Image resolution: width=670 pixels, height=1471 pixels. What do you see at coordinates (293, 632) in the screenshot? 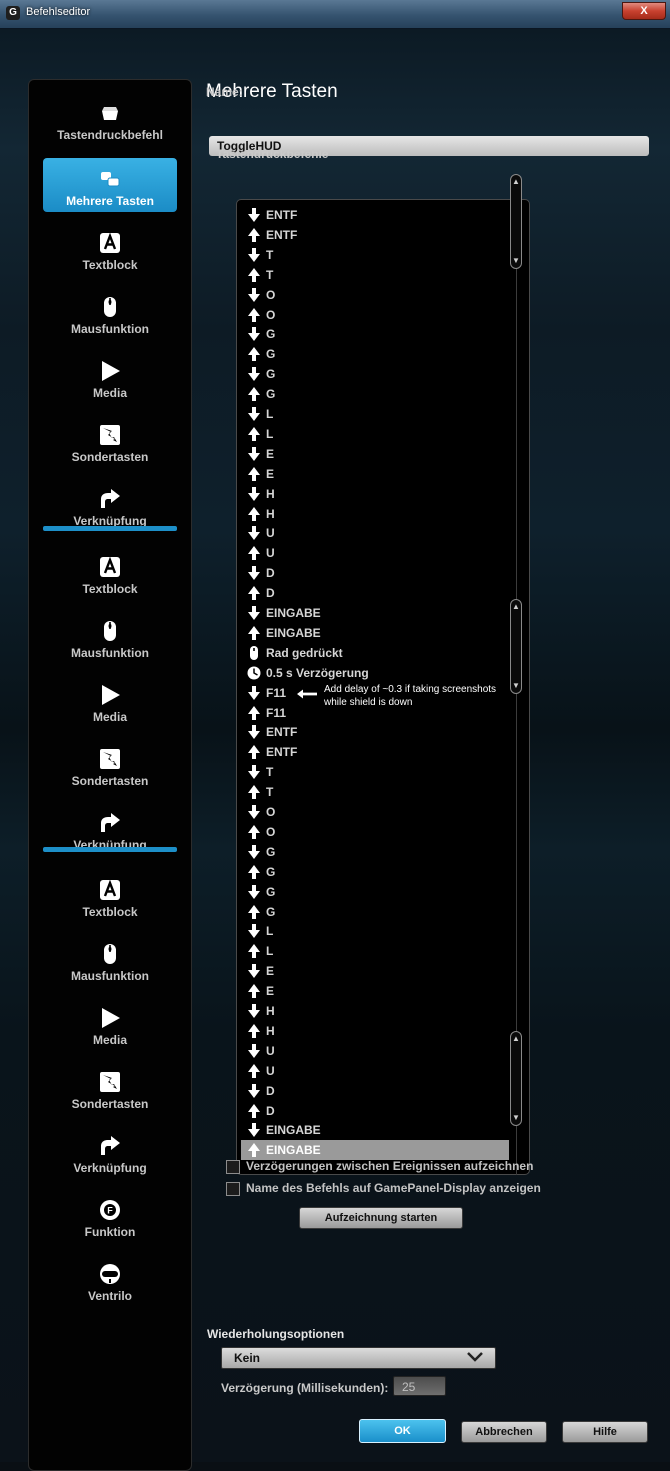
I see `event-text: EINGABE` at bounding box center [293, 632].